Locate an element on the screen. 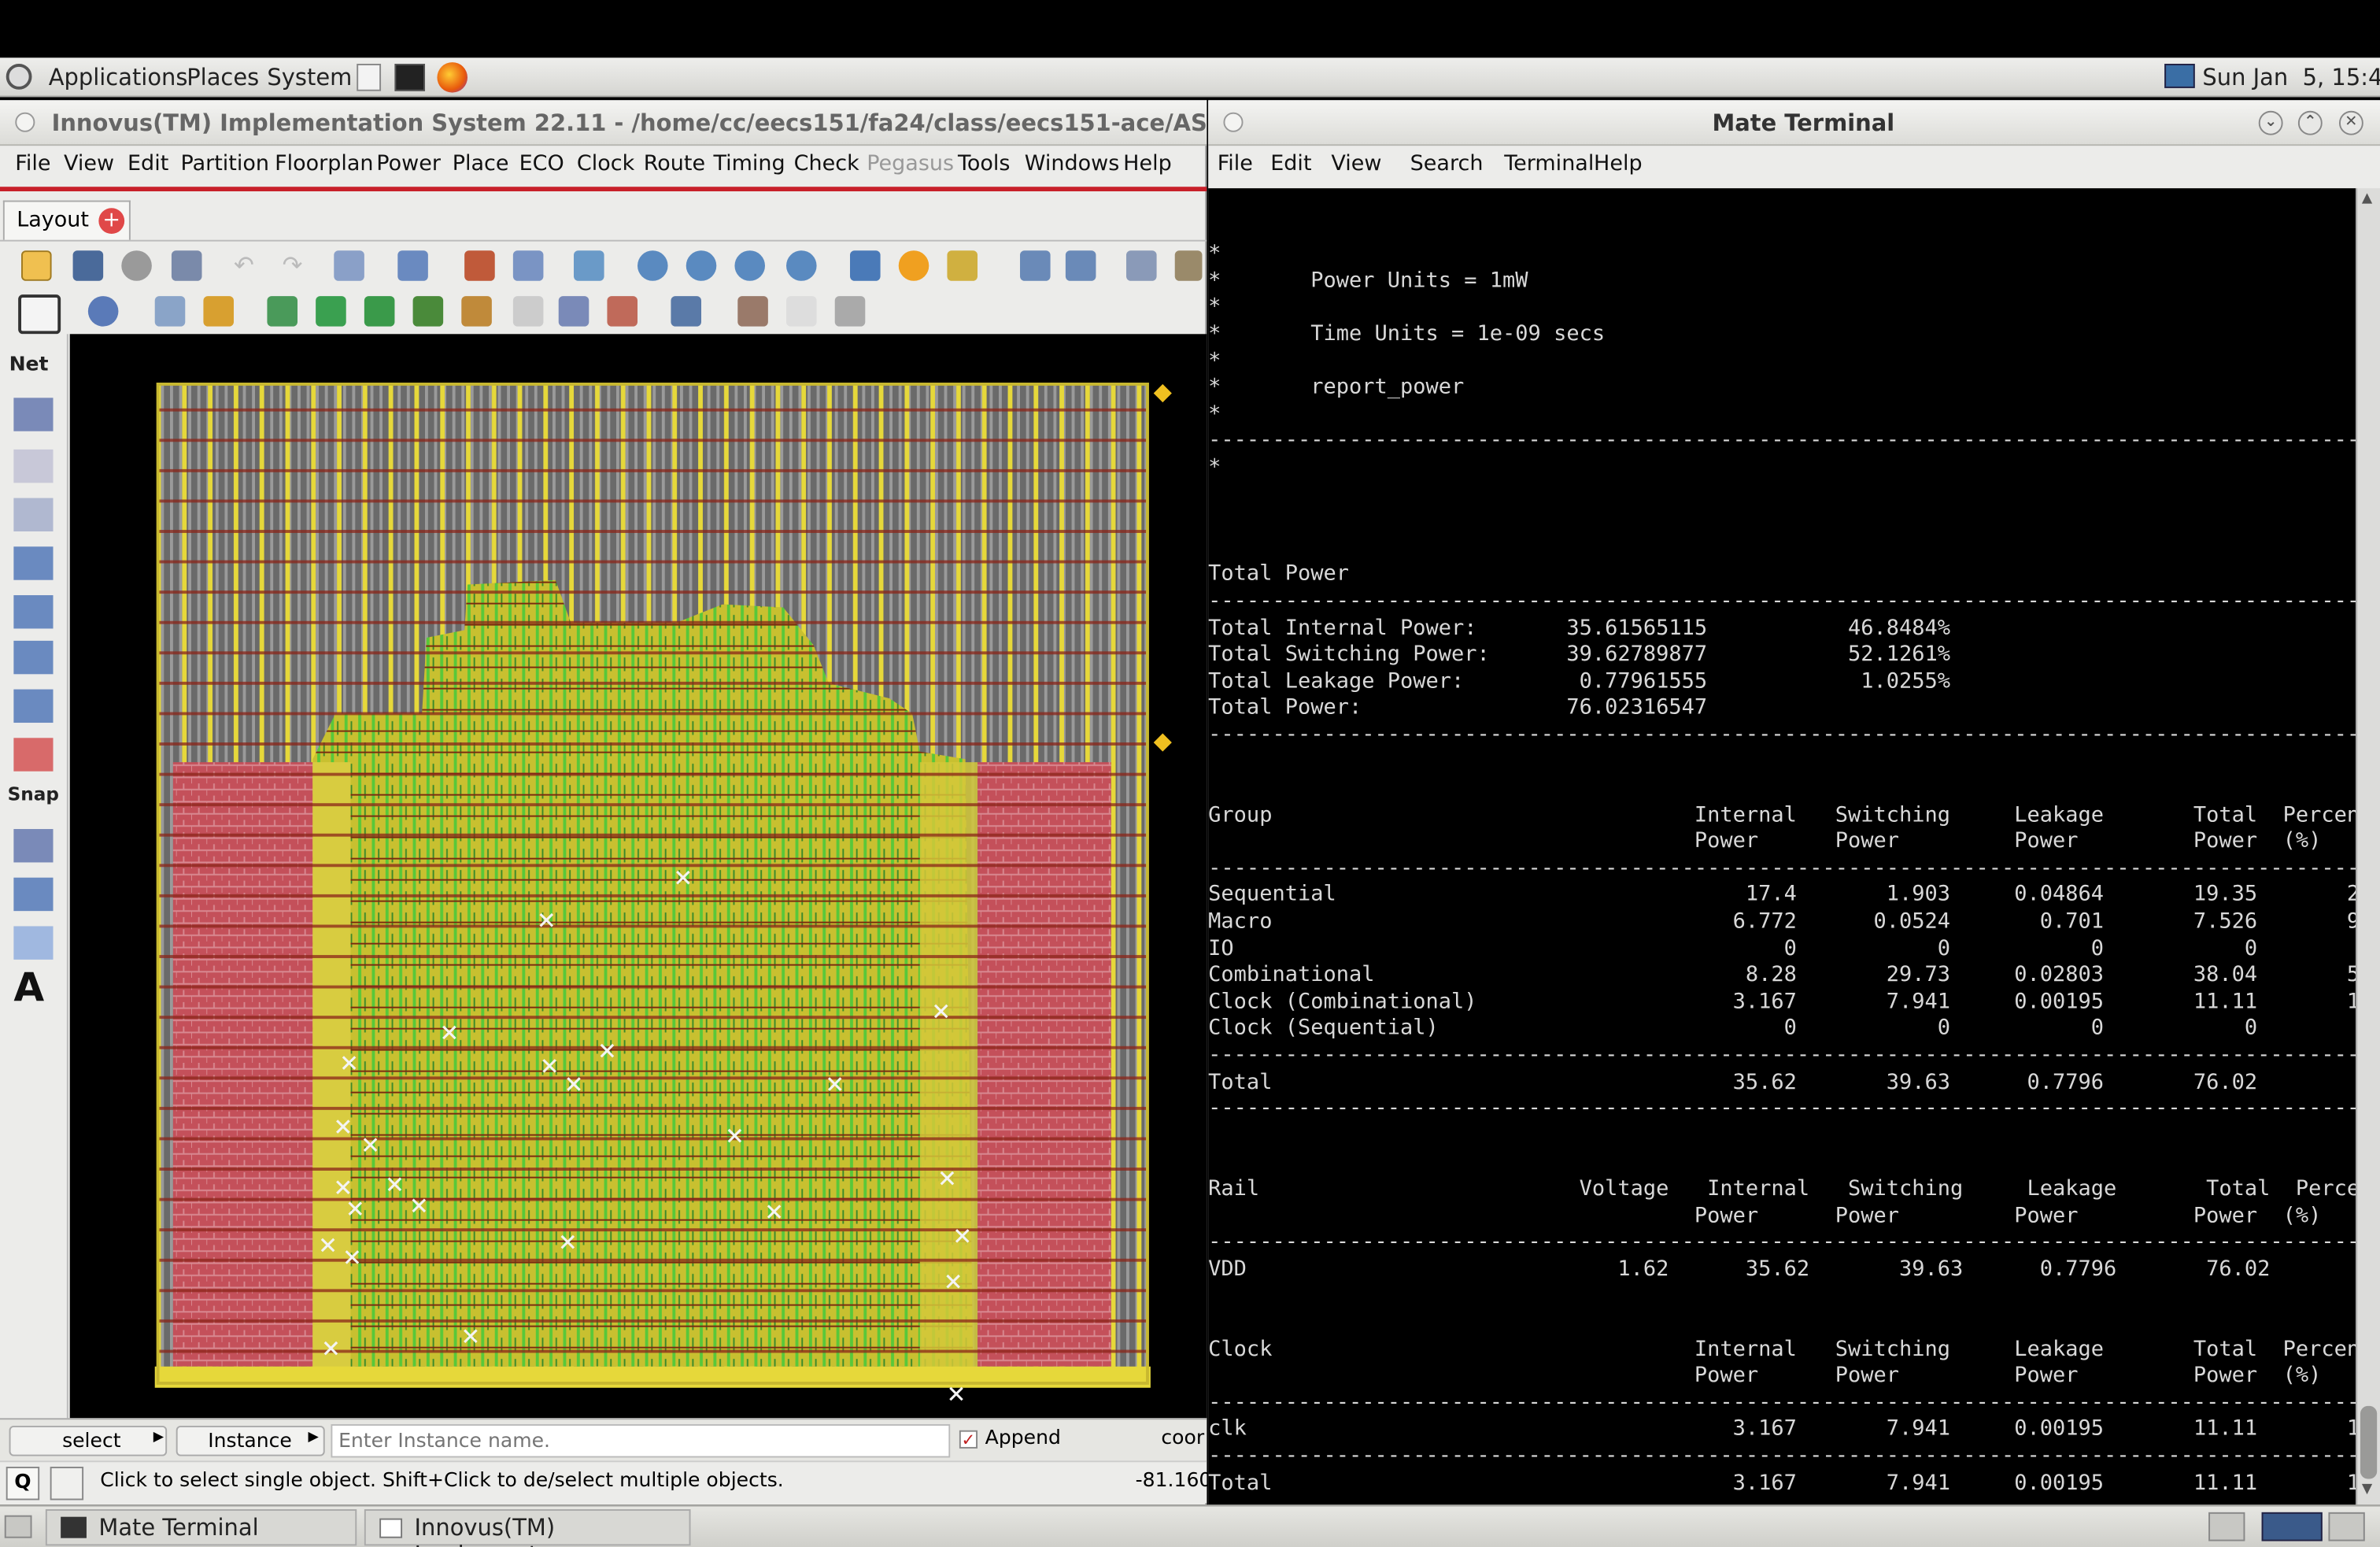 This screenshot has height=1547, width=2380. undo-icon: ↶ is located at coordinates (246, 265).